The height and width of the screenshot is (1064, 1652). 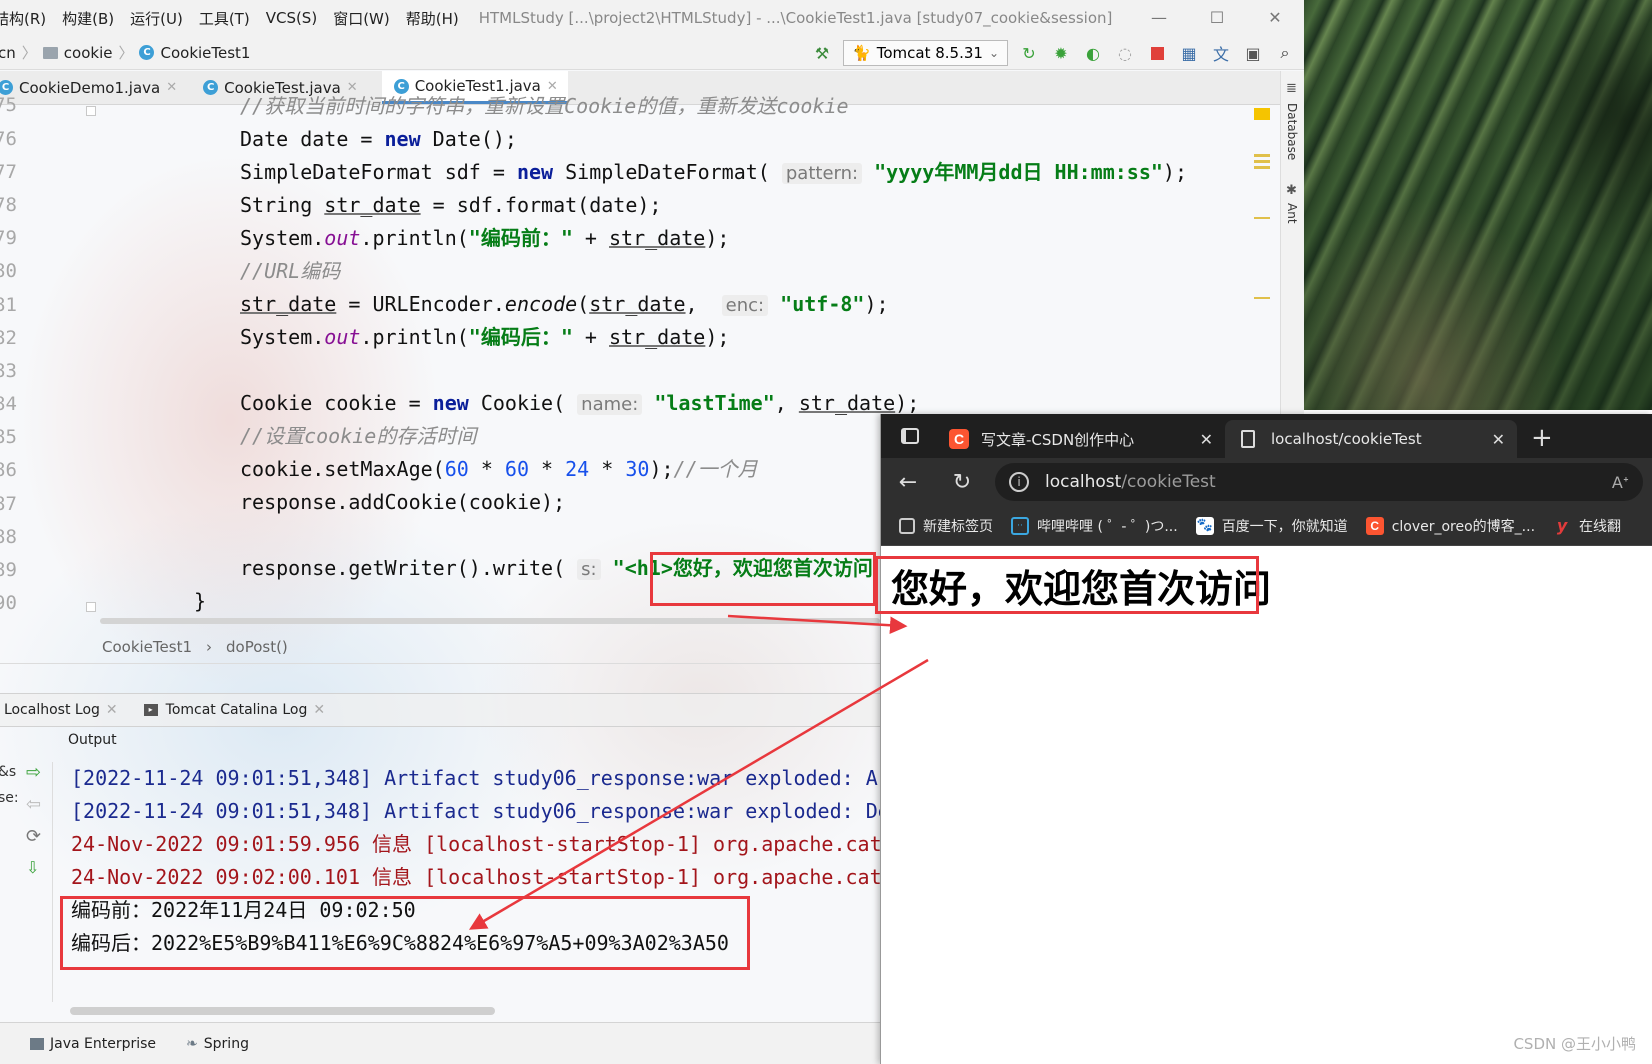 I want to click on project-structure-icon: ▦, so click(x=1189, y=53).